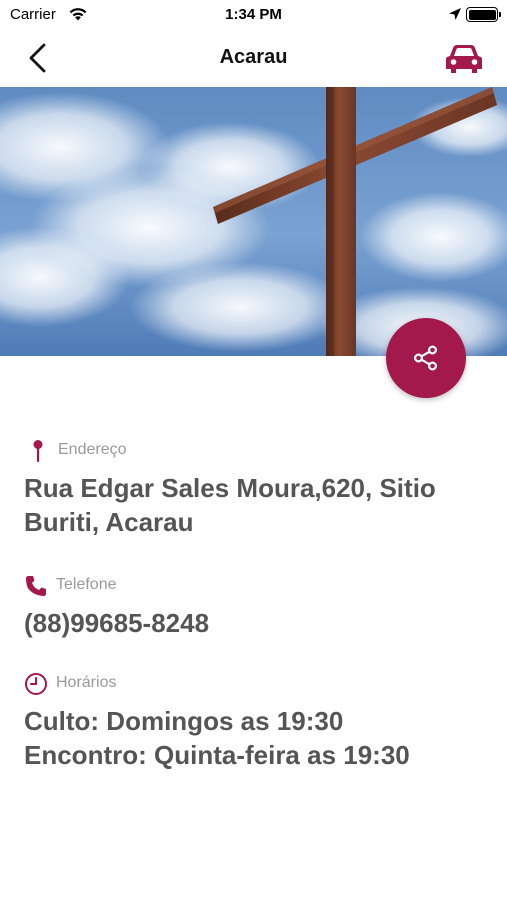  I want to click on back-button, so click(39, 58).